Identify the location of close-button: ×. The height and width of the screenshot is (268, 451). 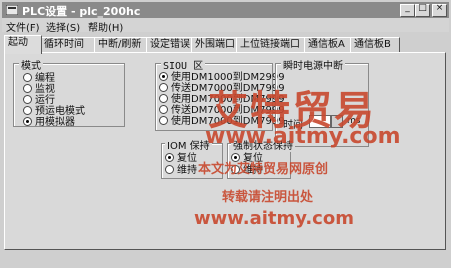
(439, 10).